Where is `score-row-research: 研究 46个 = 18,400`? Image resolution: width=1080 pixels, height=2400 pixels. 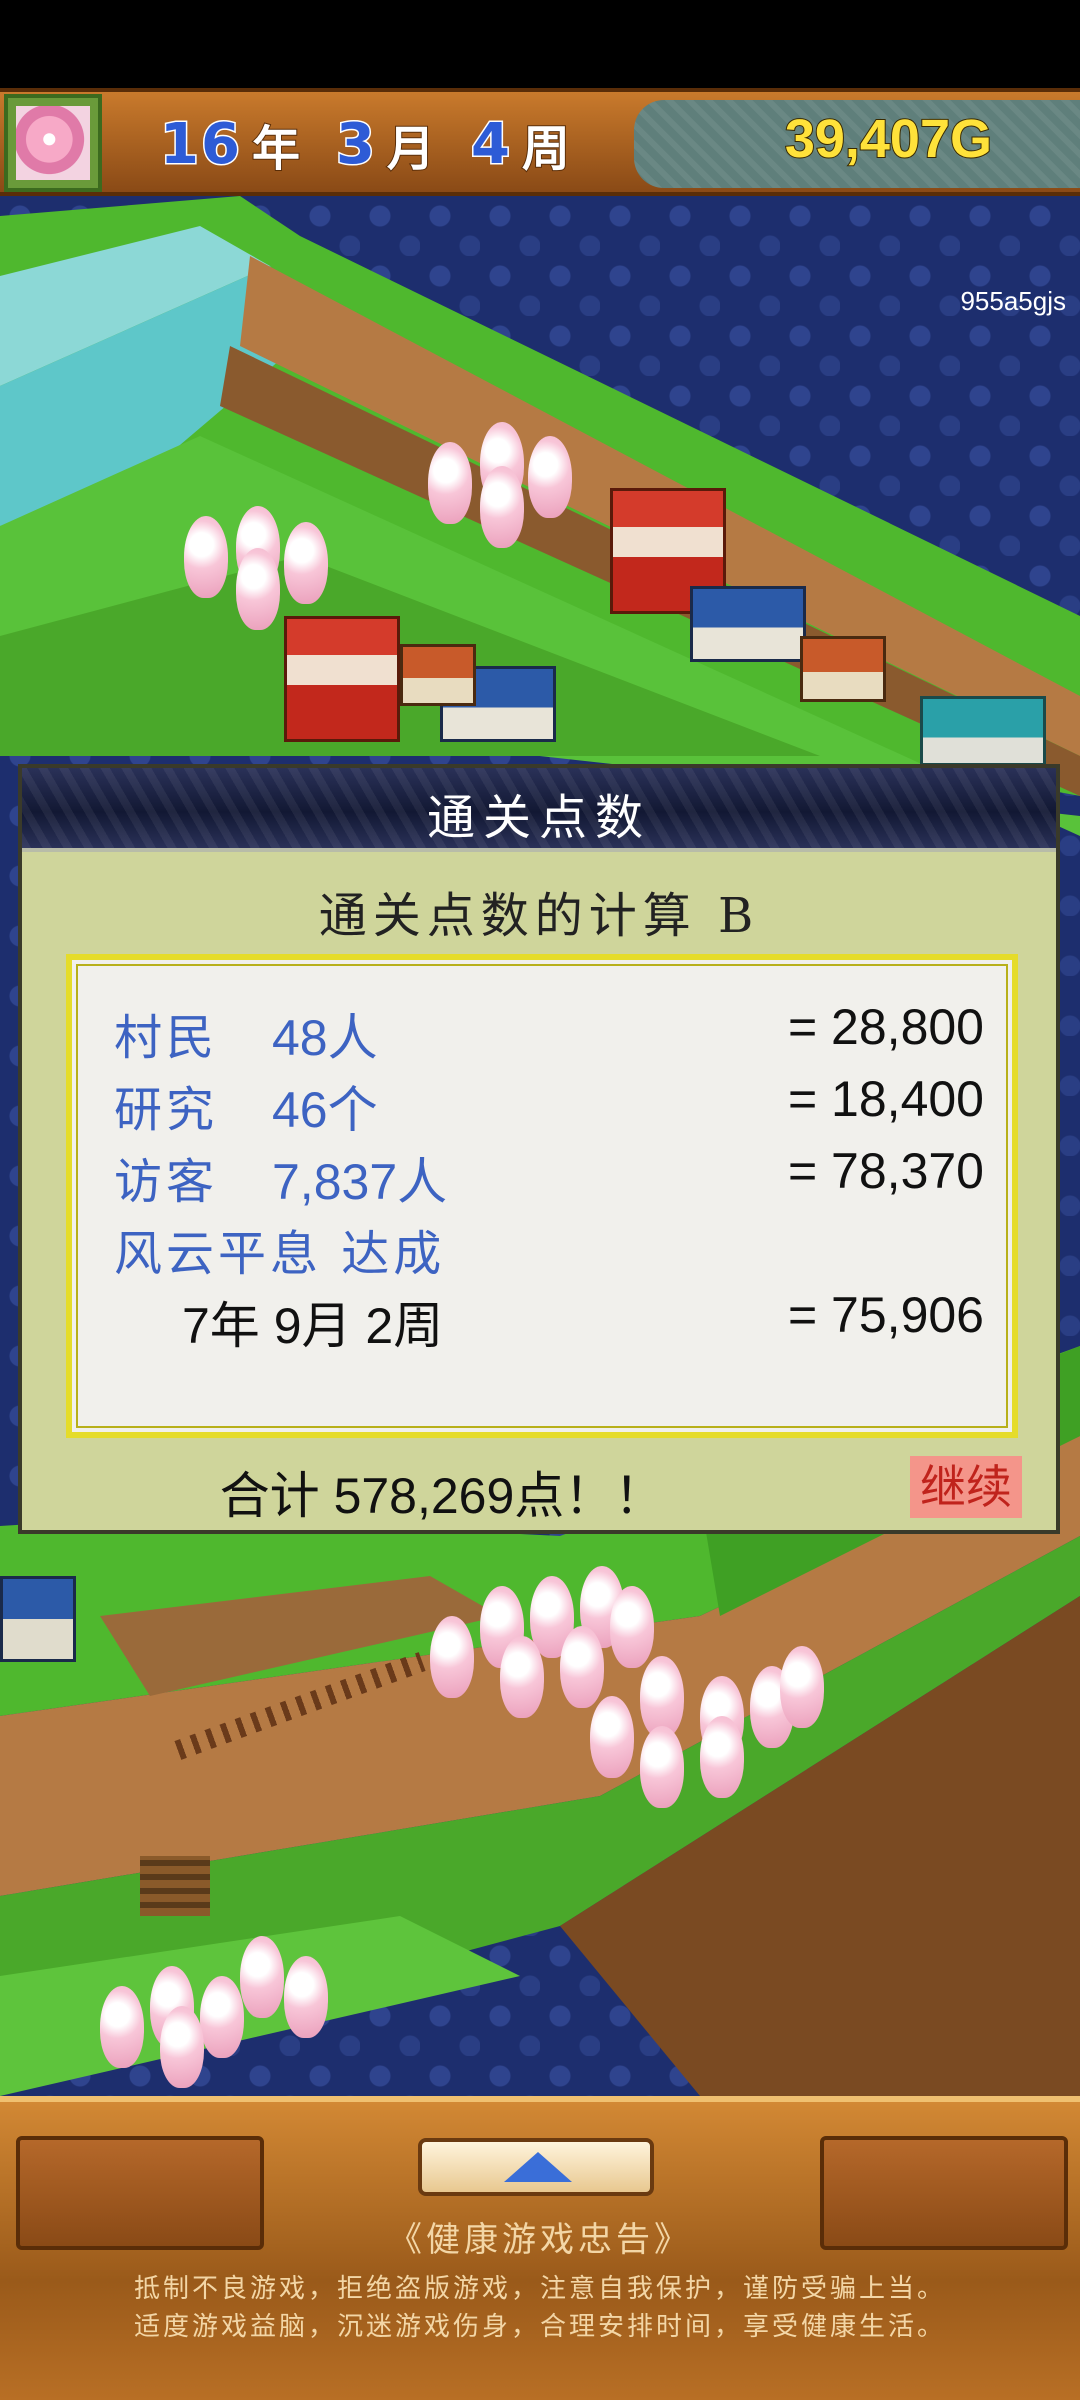 score-row-research: 研究 46个 = 18,400 is located at coordinates (542, 1104).